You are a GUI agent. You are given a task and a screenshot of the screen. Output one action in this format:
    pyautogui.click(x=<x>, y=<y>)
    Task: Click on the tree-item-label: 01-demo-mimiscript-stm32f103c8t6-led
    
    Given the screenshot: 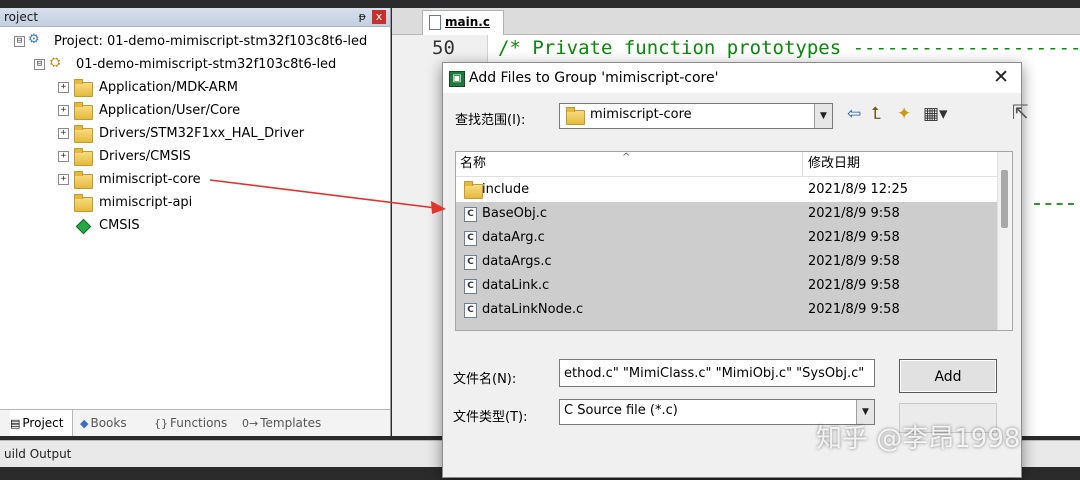 What is the action you would take?
    pyautogui.click(x=206, y=64)
    